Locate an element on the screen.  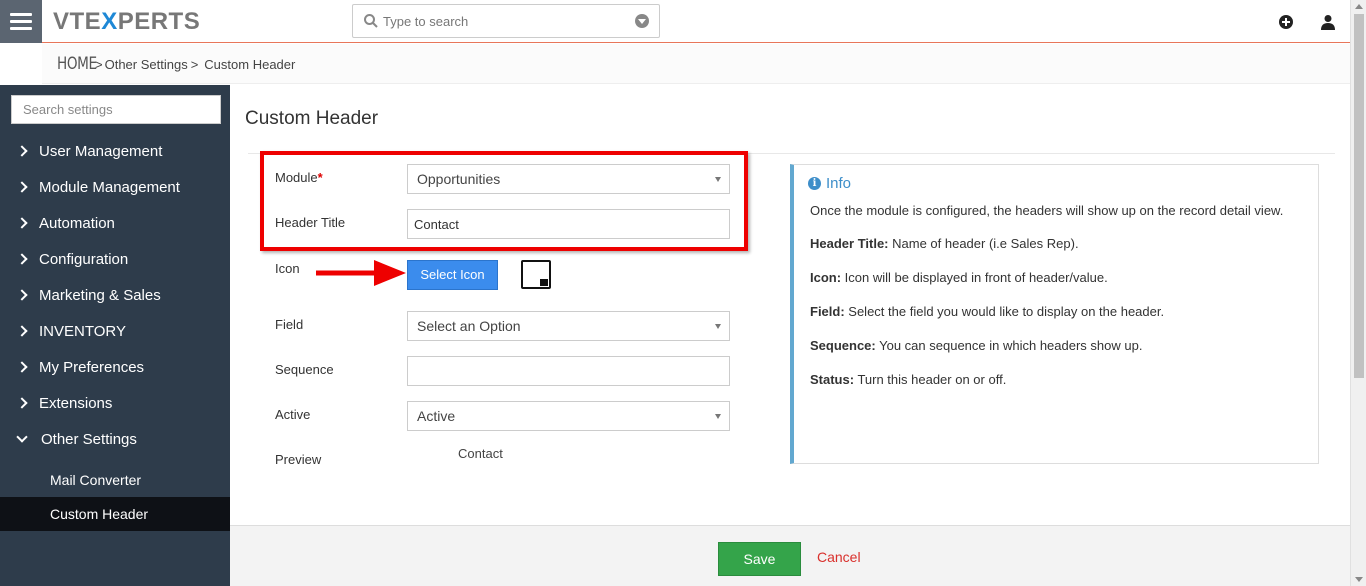
user-icon is located at coordinates (1328, 22).